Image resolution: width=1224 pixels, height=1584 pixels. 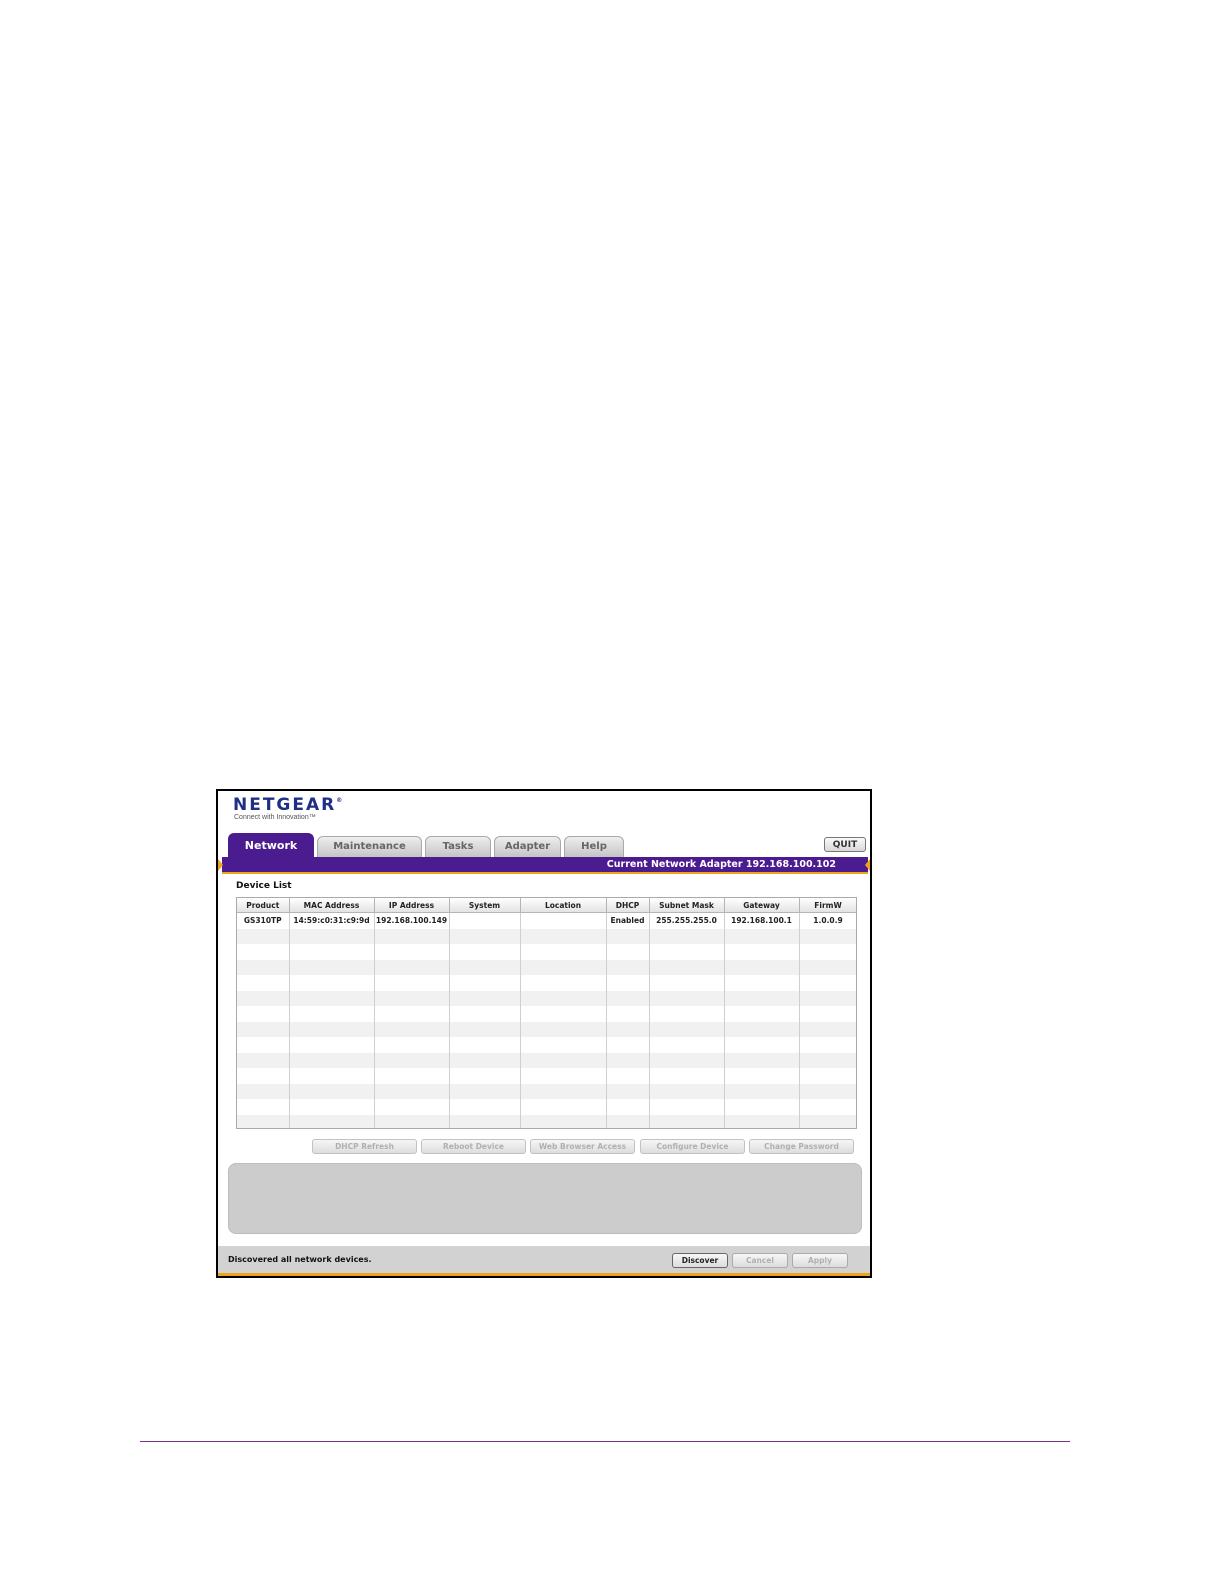 What do you see at coordinates (687, 920) in the screenshot?
I see `cell-subnet-mask: 255.255.255.0` at bounding box center [687, 920].